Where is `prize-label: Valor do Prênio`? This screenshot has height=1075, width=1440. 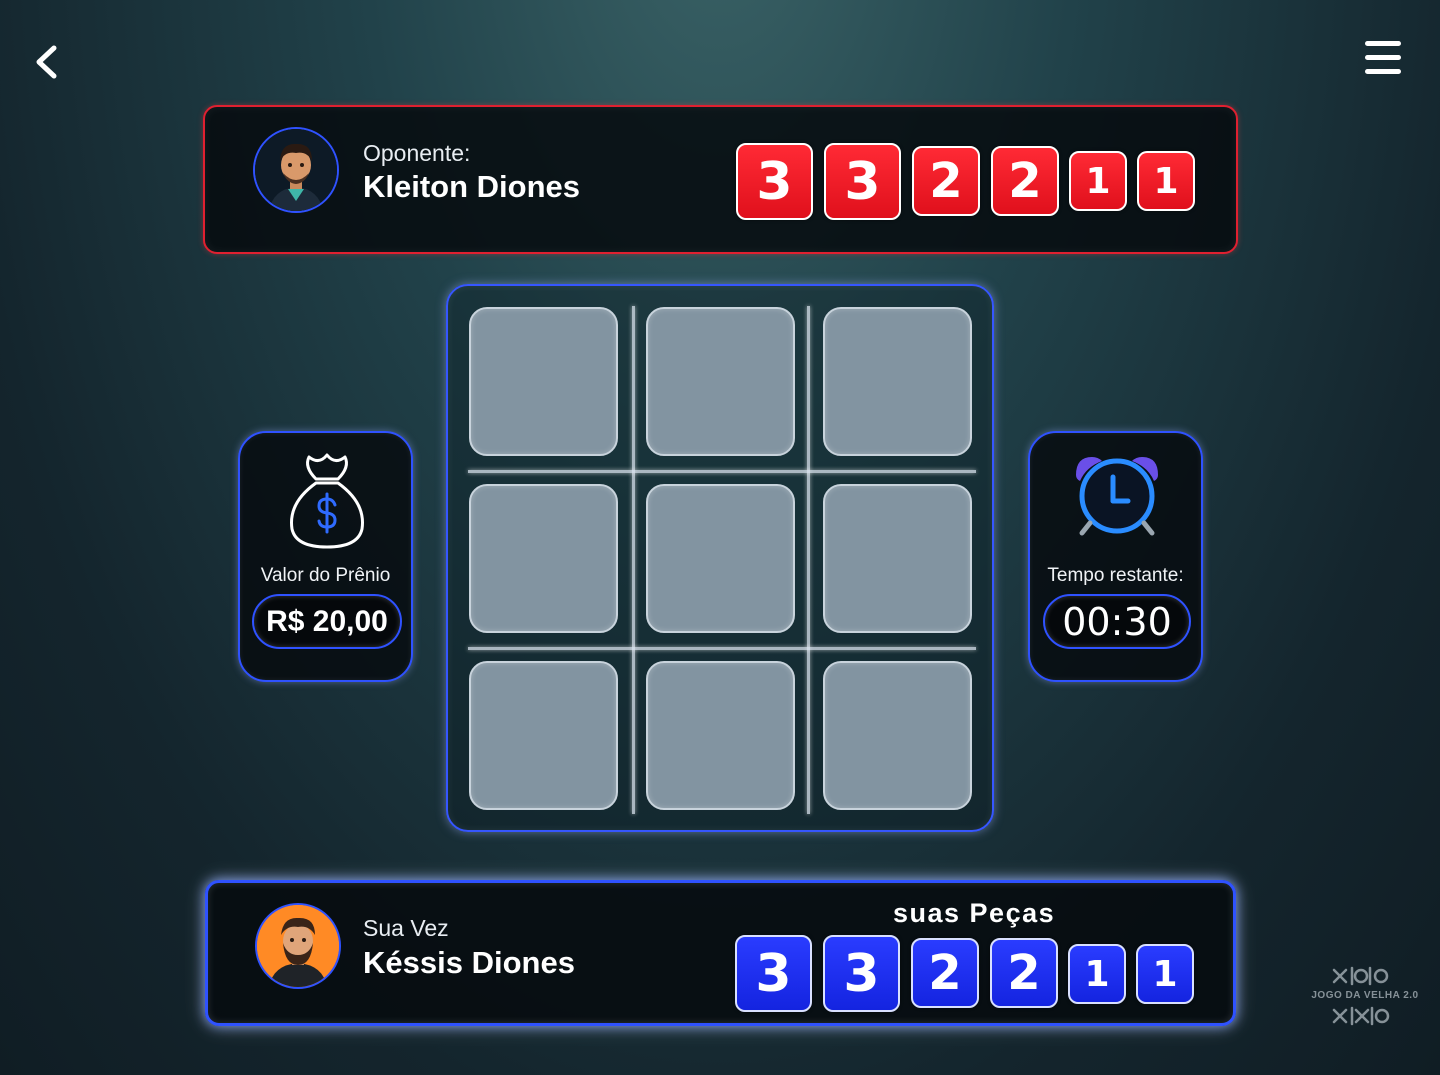 prize-label: Valor do Prênio is located at coordinates (325, 575).